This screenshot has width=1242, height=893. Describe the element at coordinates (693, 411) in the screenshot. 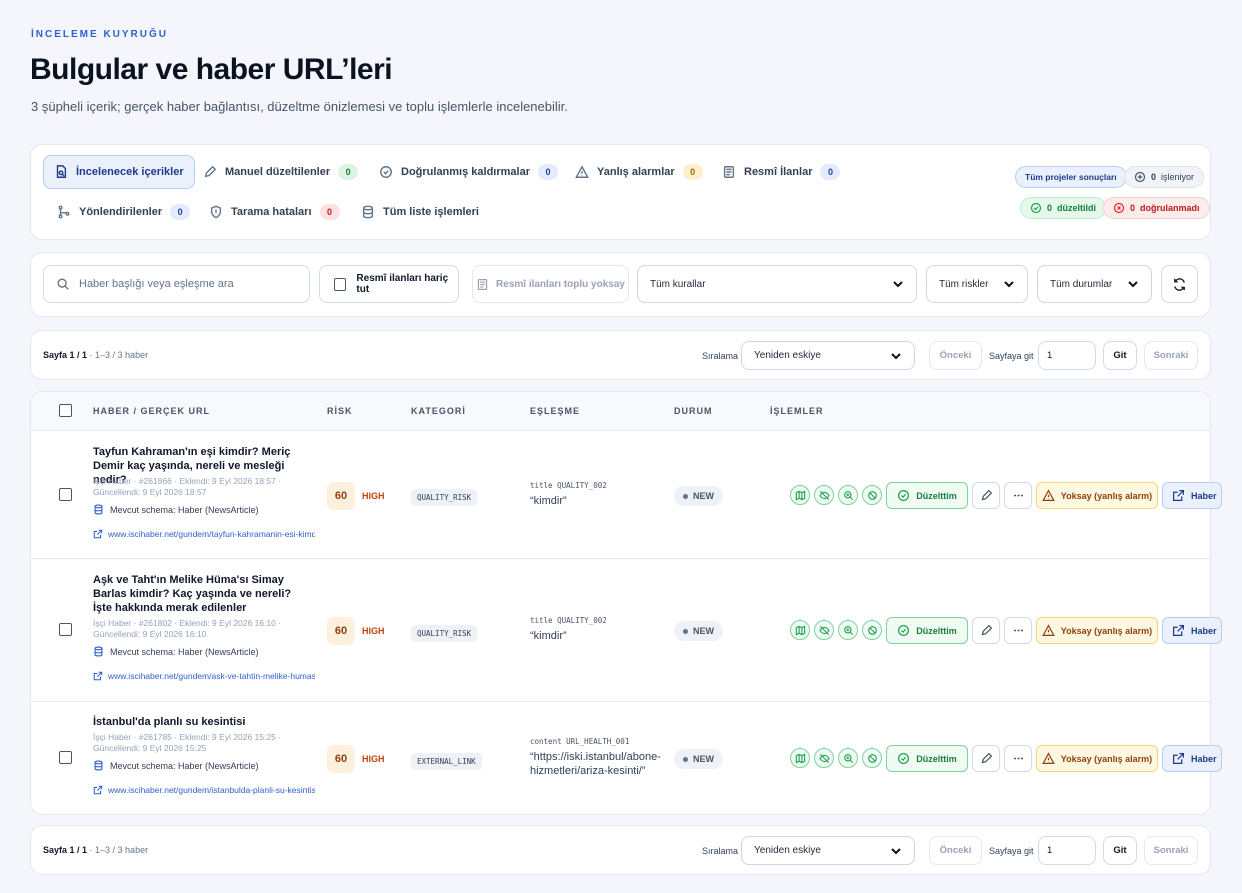

I see `column-header: DURUM` at that location.